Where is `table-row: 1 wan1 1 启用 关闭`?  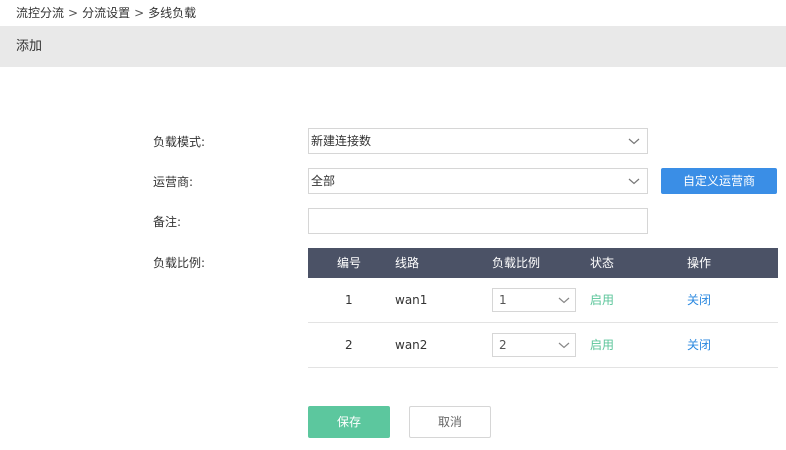
table-row: 1 wan1 1 启用 关闭 is located at coordinates (543, 300).